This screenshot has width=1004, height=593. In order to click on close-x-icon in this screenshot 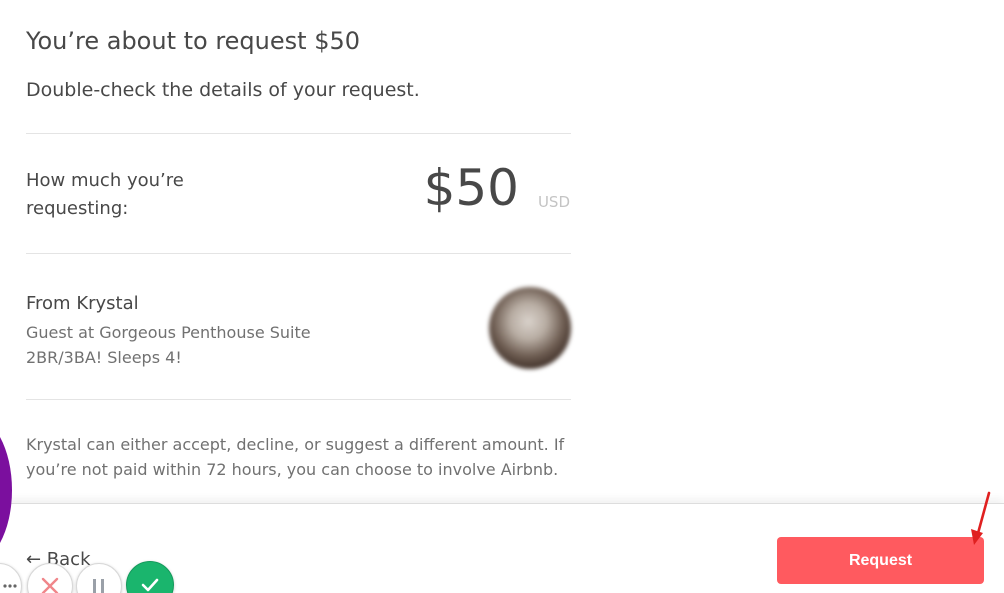, I will do `click(50, 585)`.